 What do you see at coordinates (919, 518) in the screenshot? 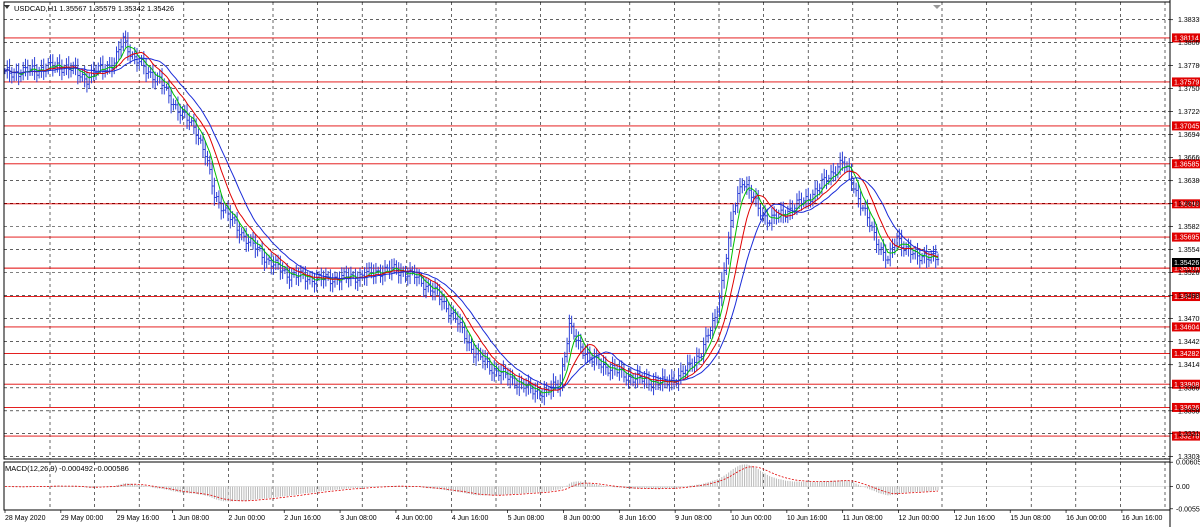
I see `time-tick-label: 12 Jun 00:00` at bounding box center [919, 518].